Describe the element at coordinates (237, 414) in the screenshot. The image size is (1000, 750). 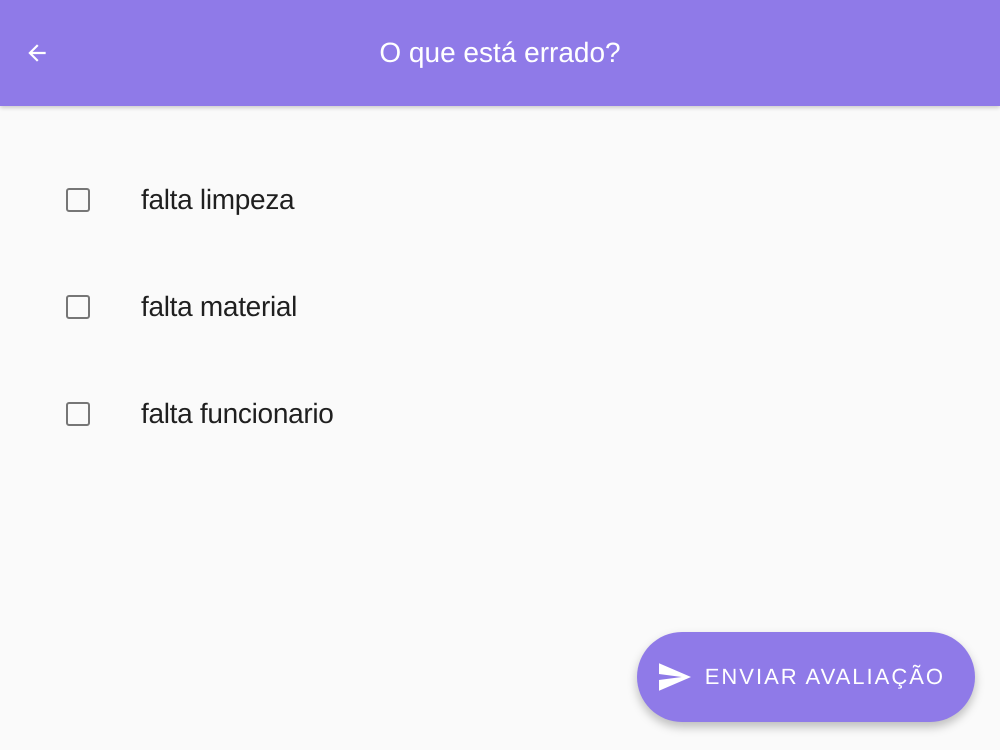
I see `option-label: falta funcionario` at that location.